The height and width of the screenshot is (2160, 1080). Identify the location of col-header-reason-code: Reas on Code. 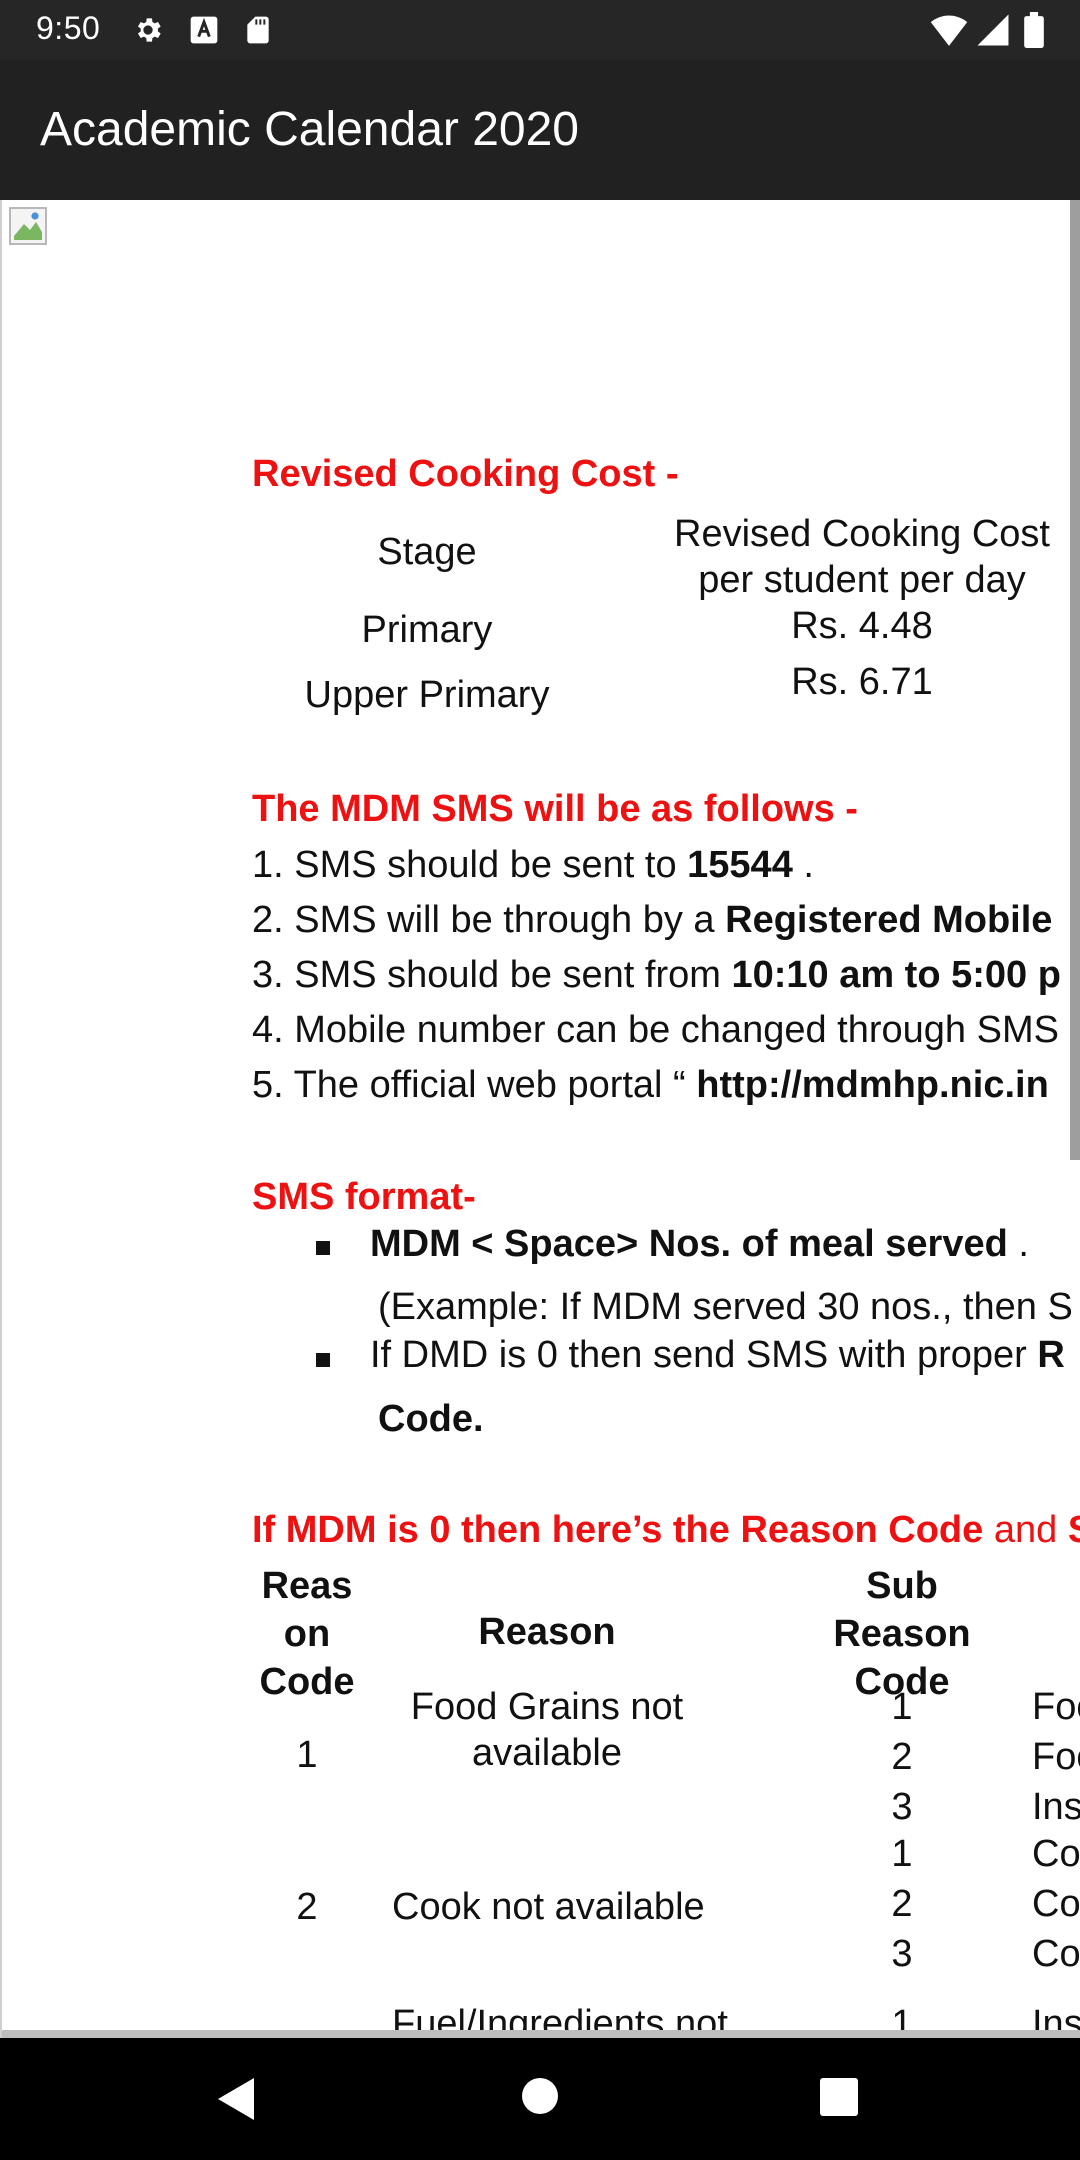
(307, 1634).